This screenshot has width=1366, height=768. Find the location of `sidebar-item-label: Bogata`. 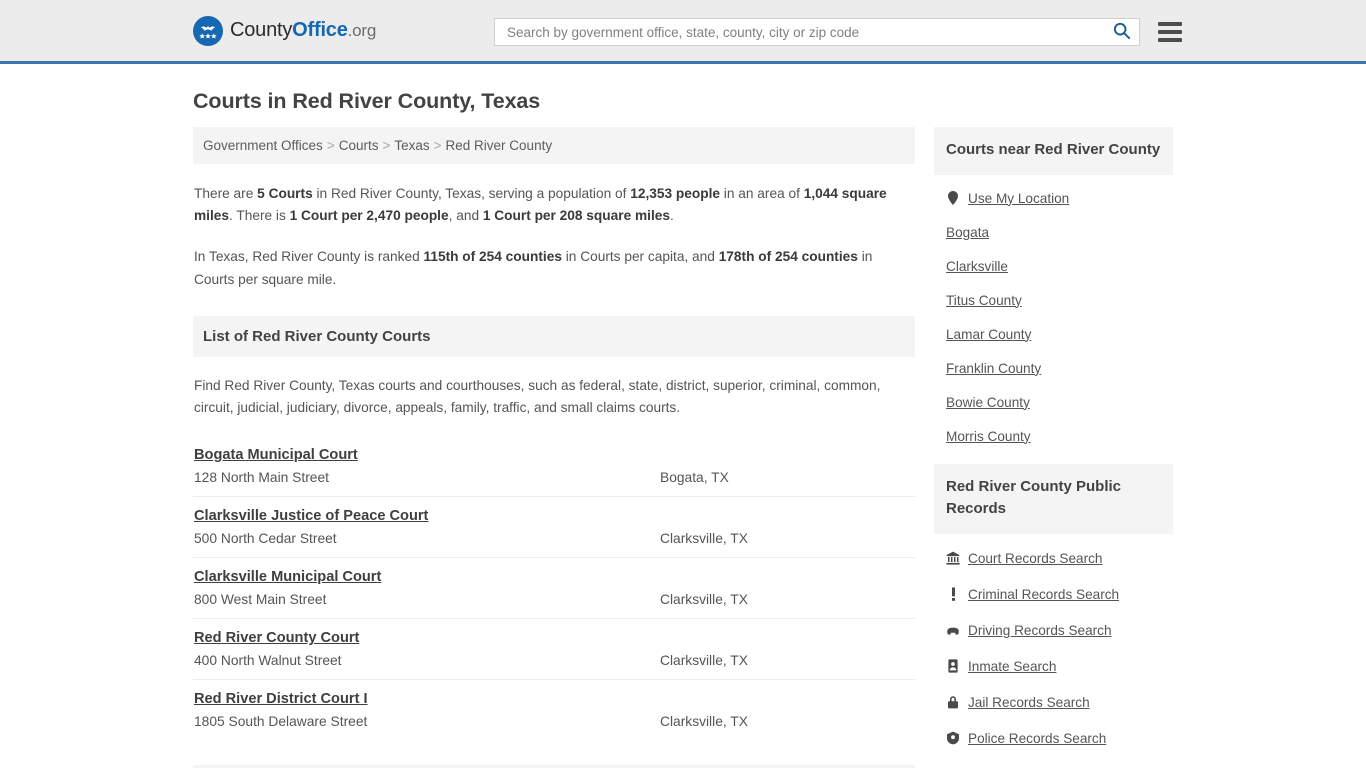

sidebar-item-label: Bogata is located at coordinates (968, 232).